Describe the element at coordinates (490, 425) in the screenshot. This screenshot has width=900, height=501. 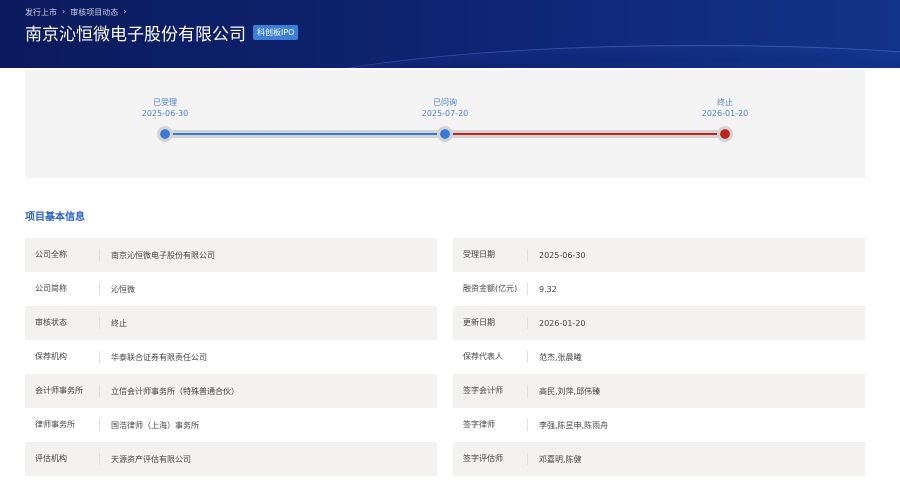
I see `info-key: 签字律师` at that location.